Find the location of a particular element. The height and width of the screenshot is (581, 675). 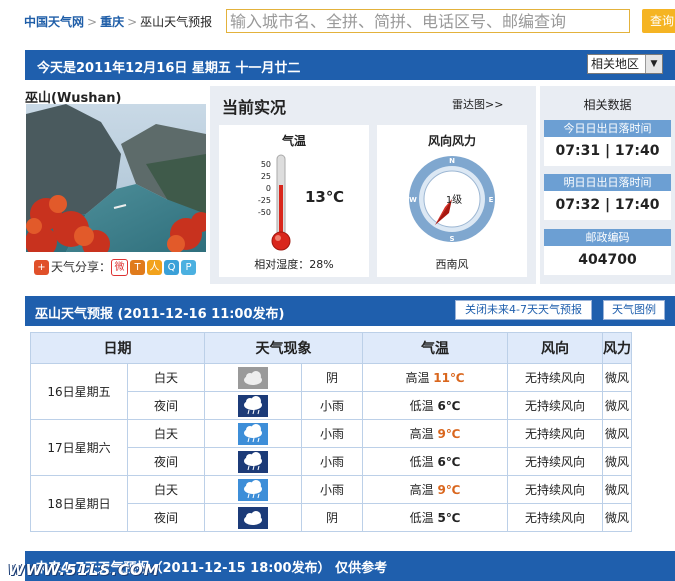

share-bar: + 天气分享：微 T 人 Q P is located at coordinates (116, 267).